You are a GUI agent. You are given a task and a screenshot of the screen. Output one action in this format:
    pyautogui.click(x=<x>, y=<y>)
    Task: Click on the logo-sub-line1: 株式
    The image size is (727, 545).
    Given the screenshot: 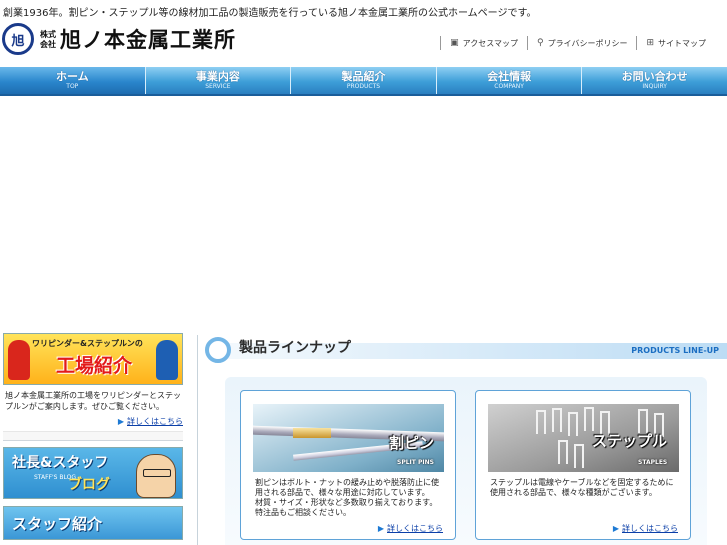 What is the action you would take?
    pyautogui.click(x=48, y=34)
    